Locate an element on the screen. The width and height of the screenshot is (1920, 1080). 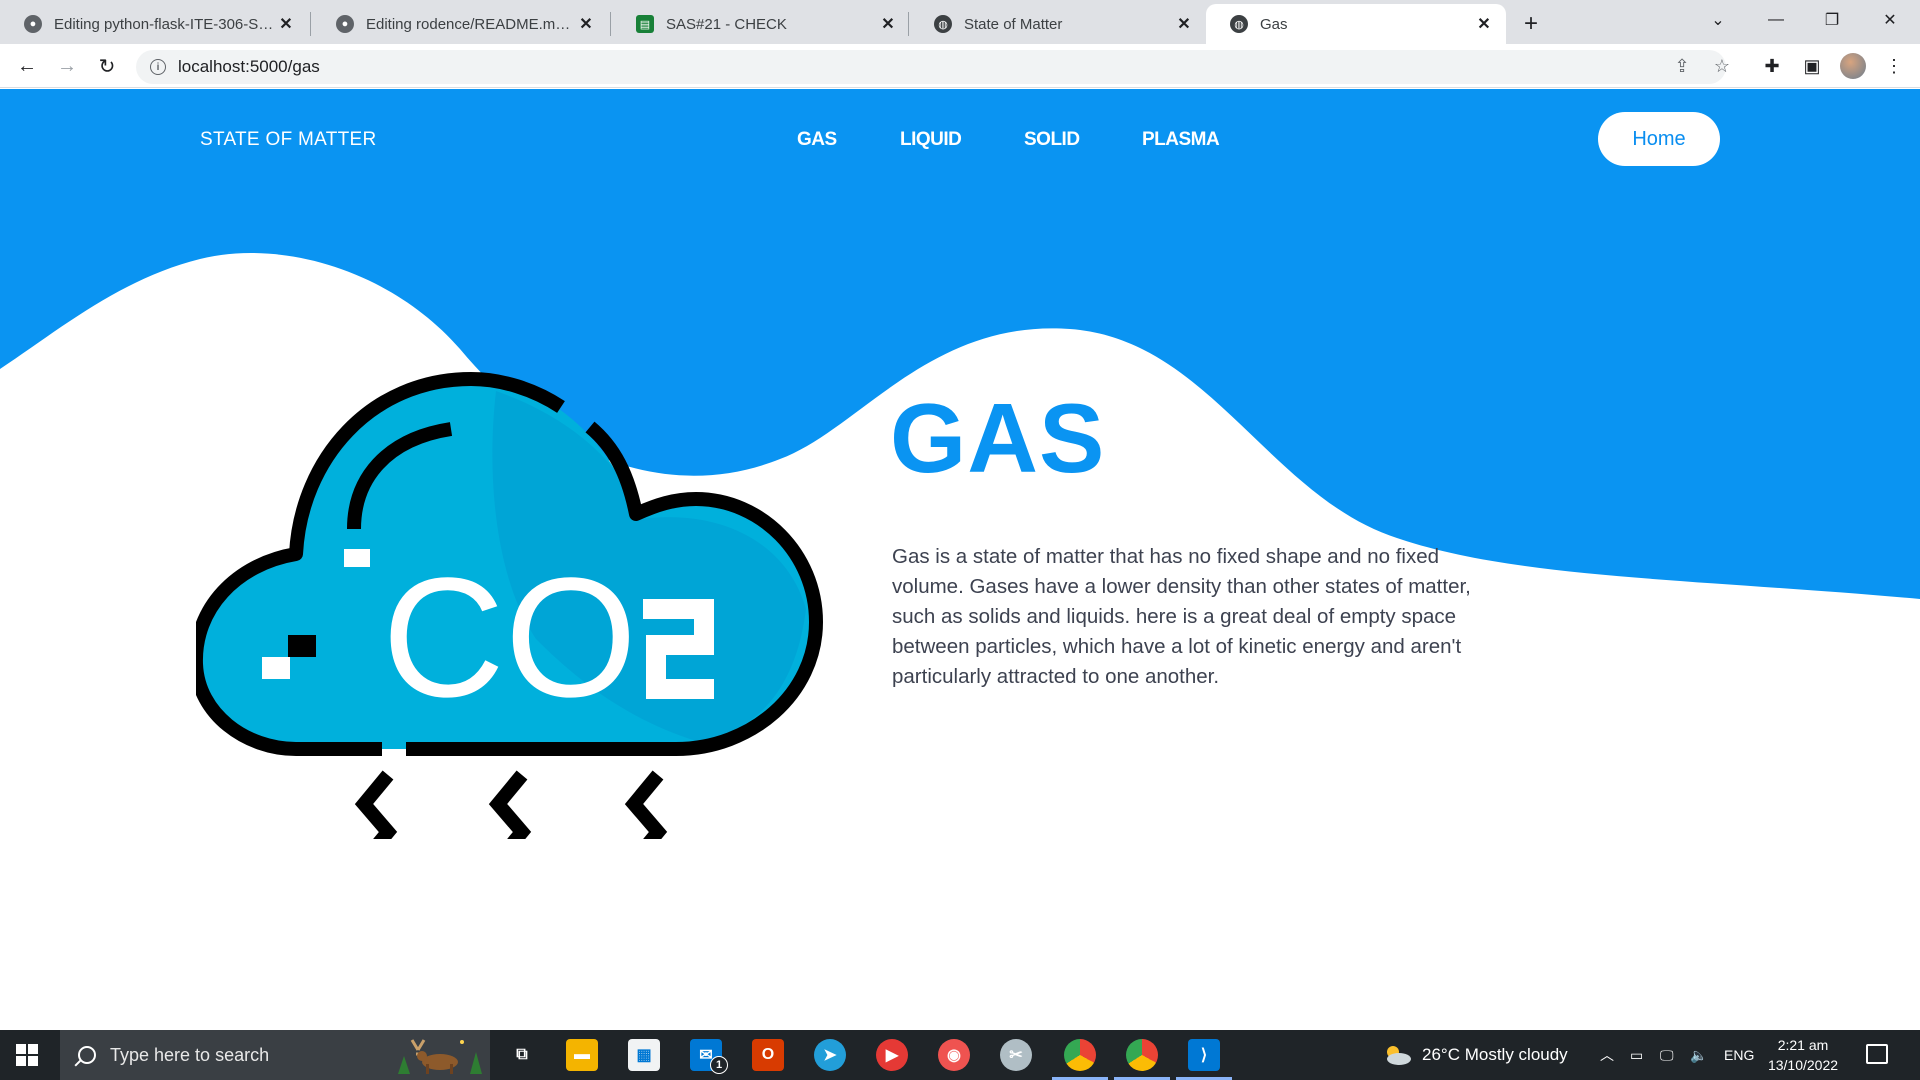
browser-toolbar: ← → ↻ i localhost:5000/gas ⇪ ☆ ✚ ▣ ⋮ is located at coordinates (960, 66).